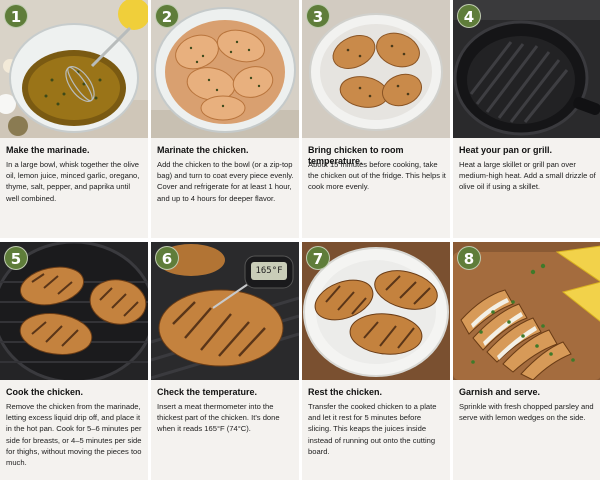 Image resolution: width=600 pixels, height=480 pixels. I want to click on step-6-photo-thermometer-check: 165°F 6, so click(225, 311).